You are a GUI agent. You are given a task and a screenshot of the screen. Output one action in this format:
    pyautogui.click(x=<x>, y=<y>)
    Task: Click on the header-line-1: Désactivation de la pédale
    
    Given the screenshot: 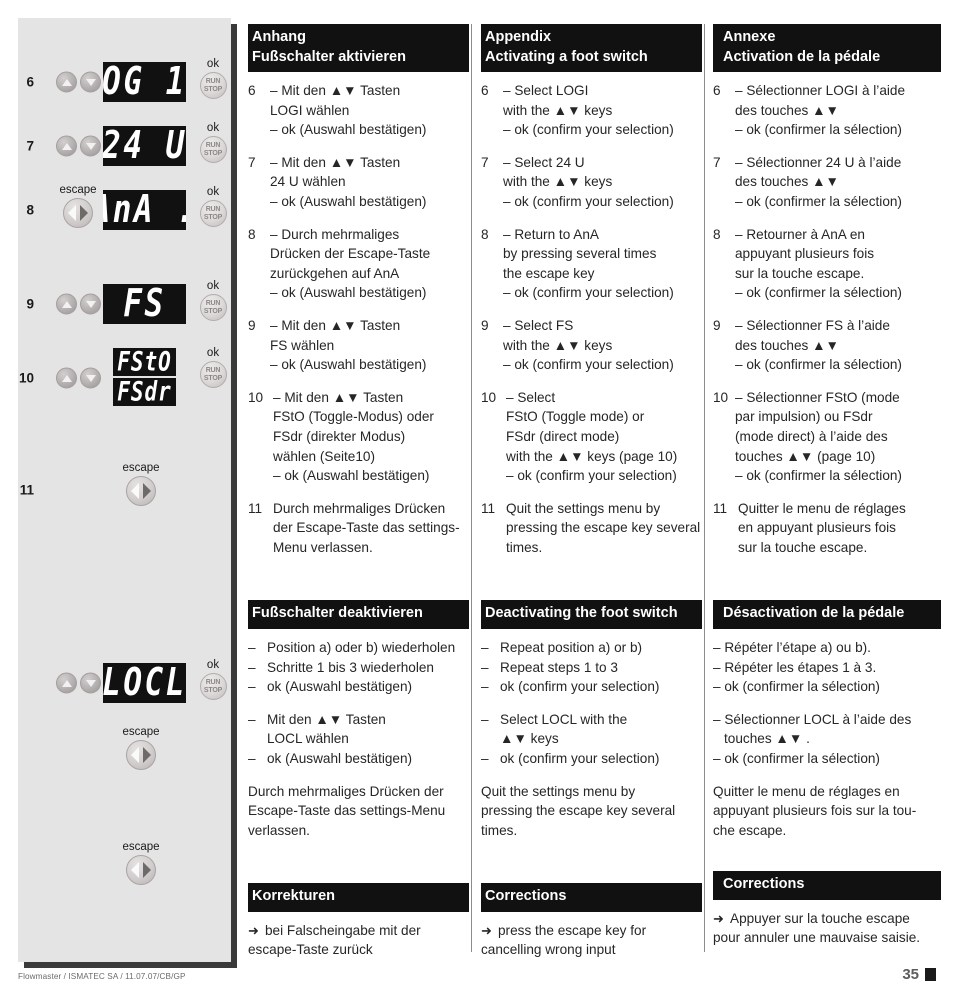 What is the action you would take?
    pyautogui.click(x=814, y=613)
    